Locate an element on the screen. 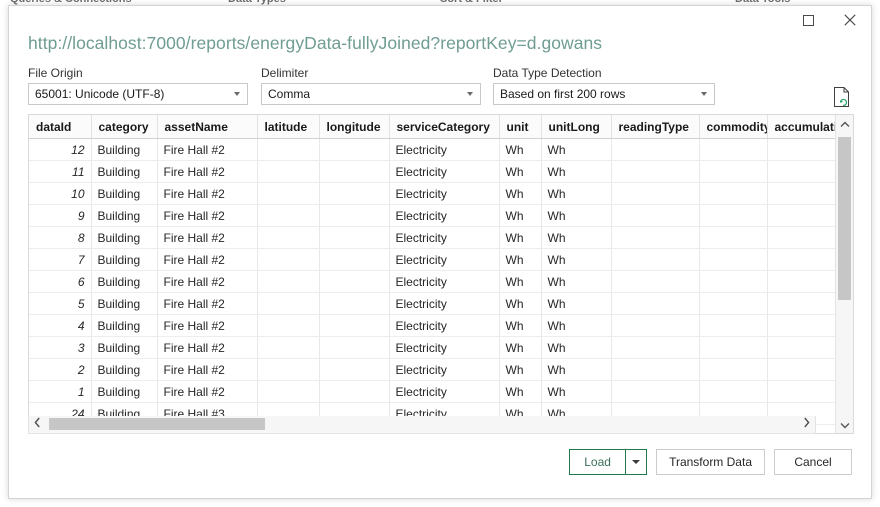  preview-horizontal-scrollbar is located at coordinates (422, 425).